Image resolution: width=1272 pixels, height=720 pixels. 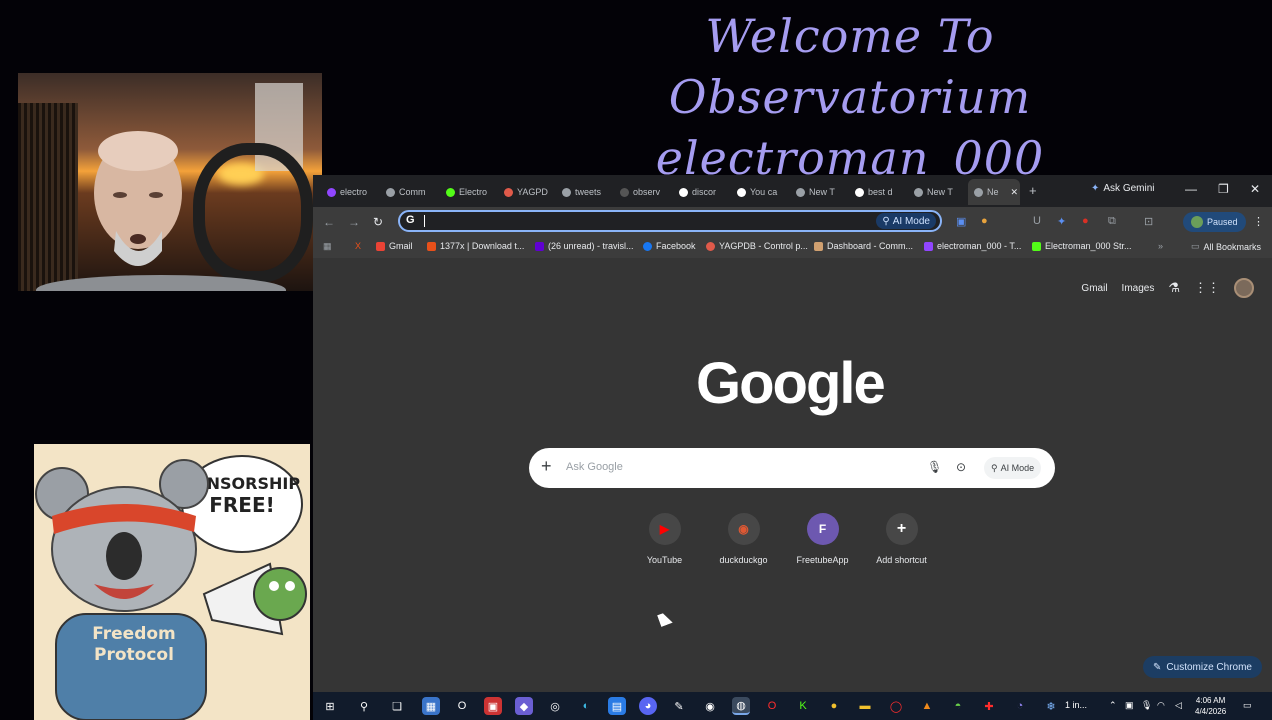 I want to click on back-button: ←, so click(x=329, y=222).